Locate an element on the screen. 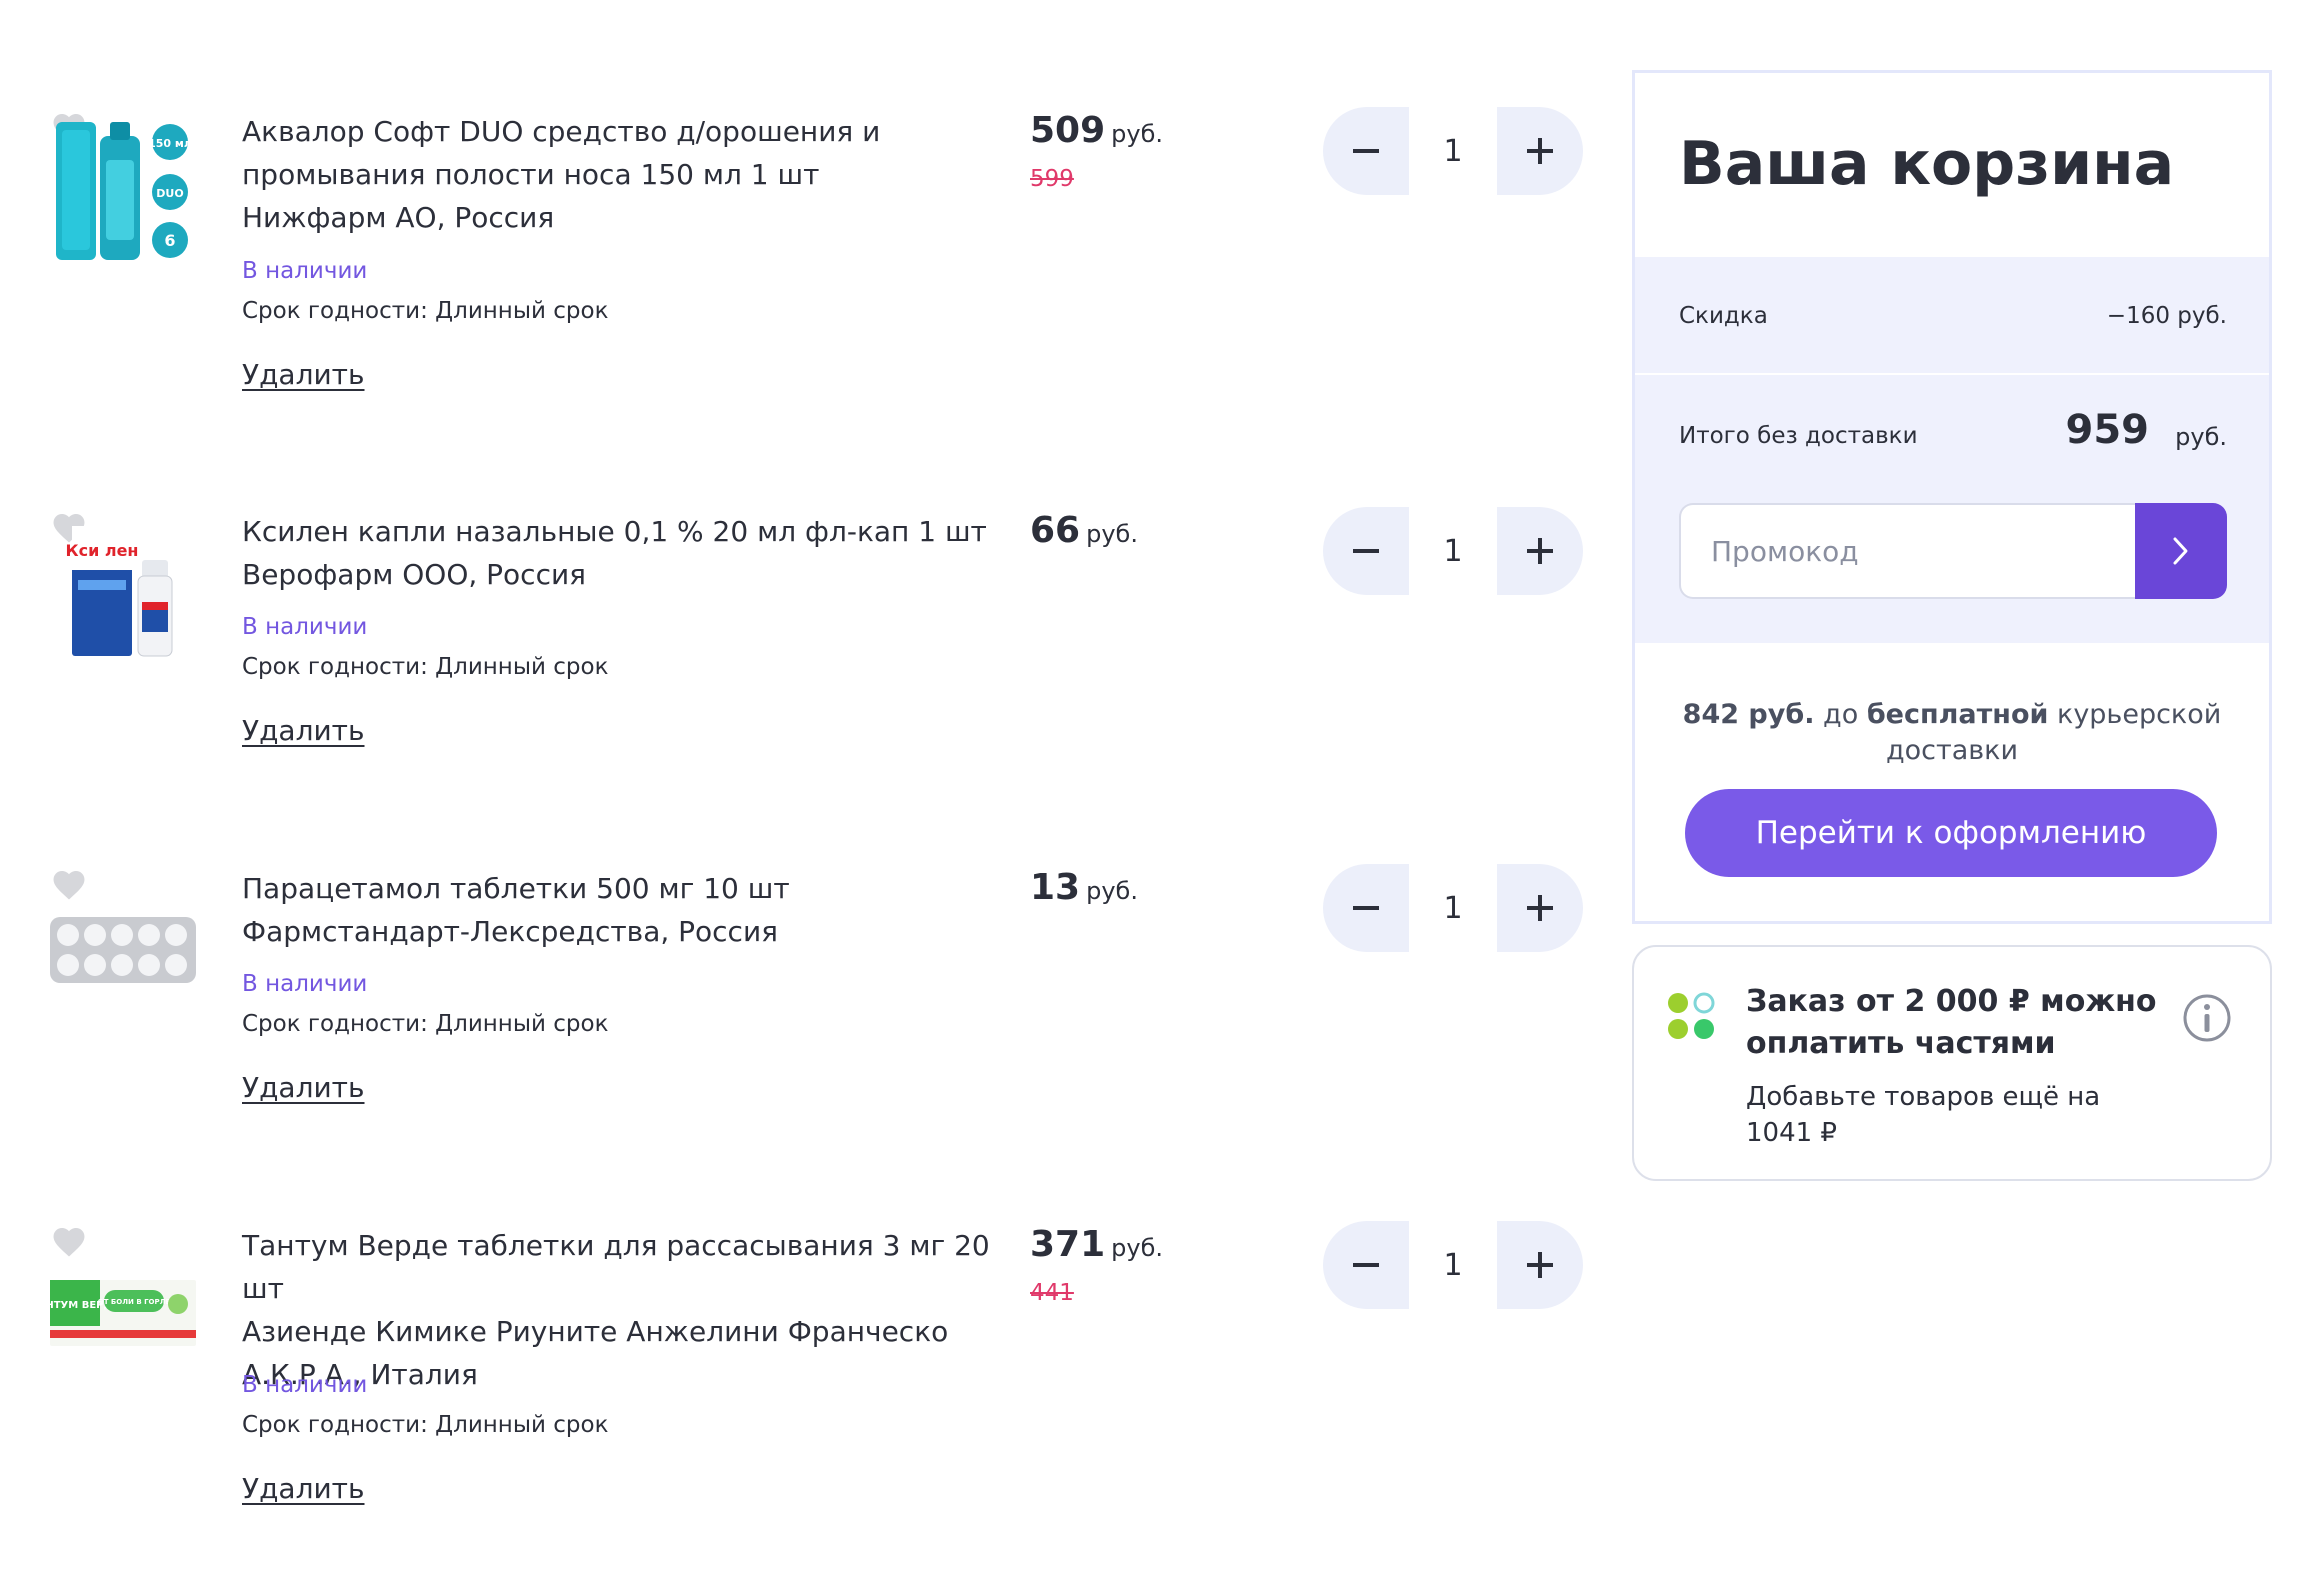  shipping-amount: 842 руб. is located at coordinates (1748, 714).